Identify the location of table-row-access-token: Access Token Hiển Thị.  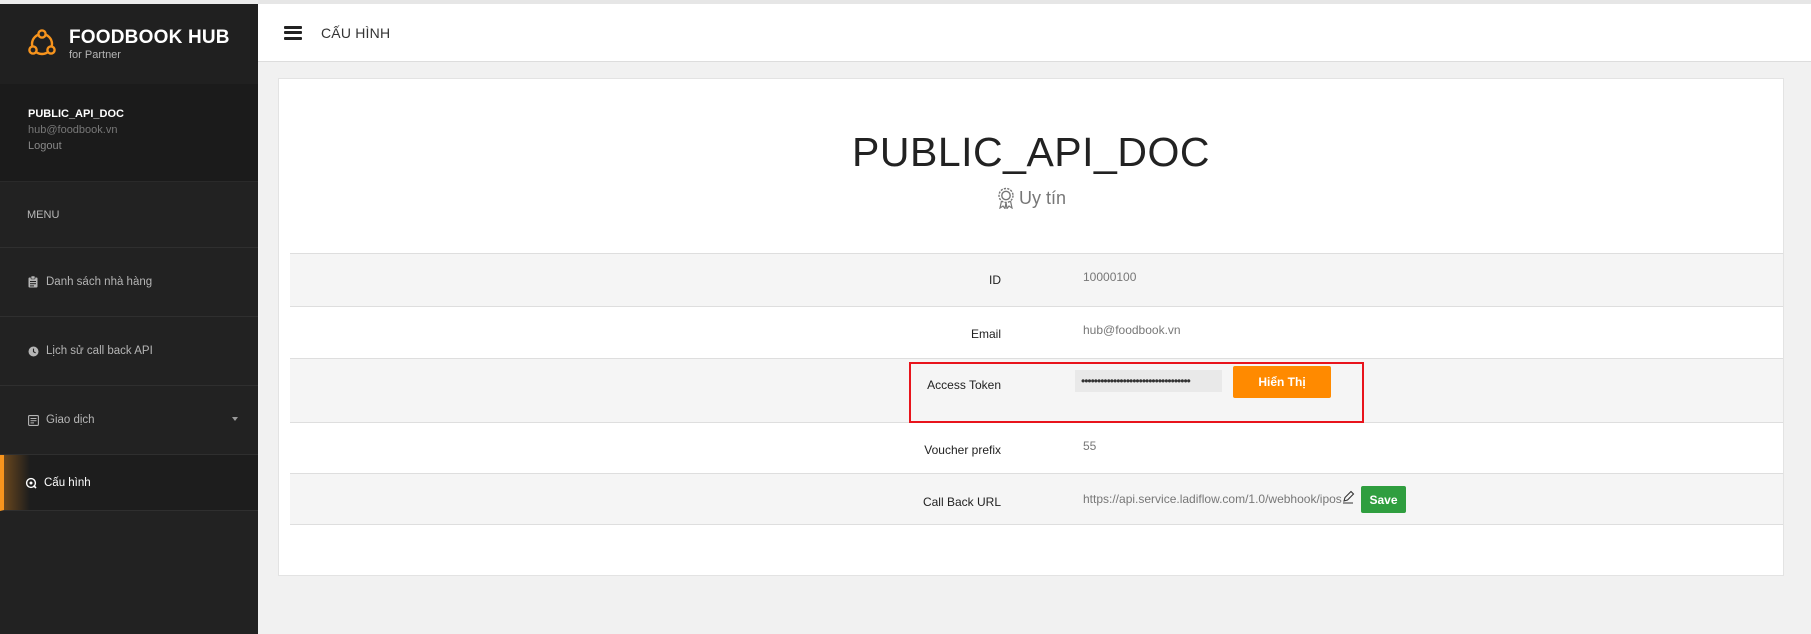
(1036, 390).